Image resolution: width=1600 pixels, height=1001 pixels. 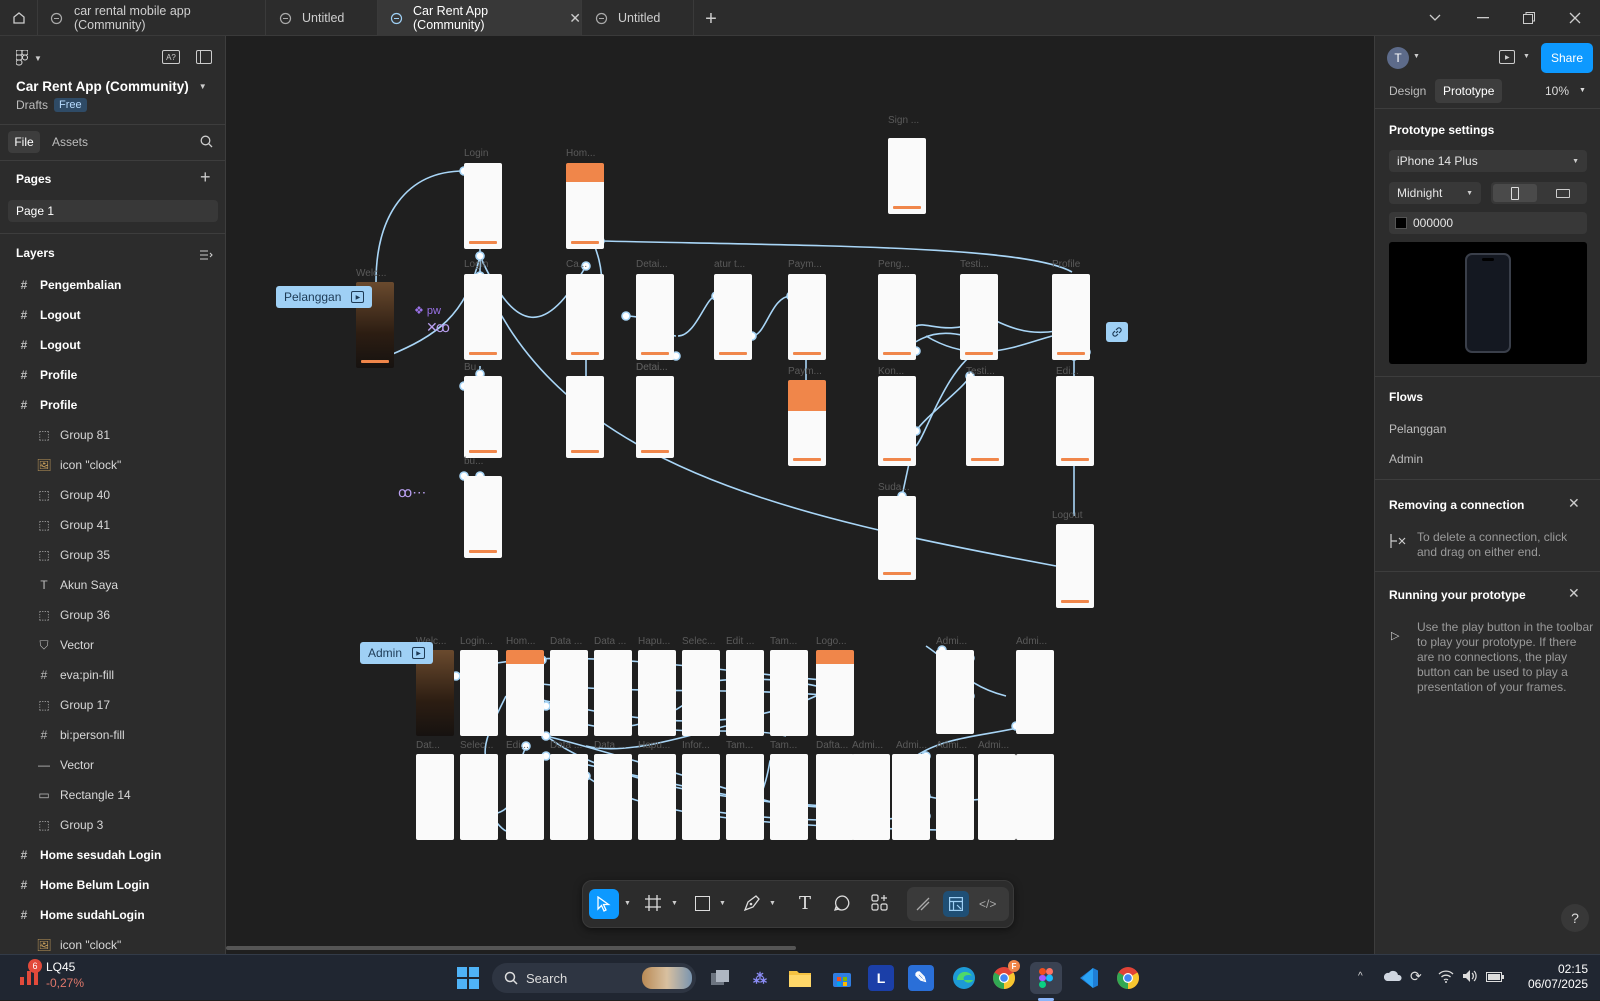 What do you see at coordinates (1066, 264) in the screenshot?
I see `frame-name-label: Profile` at bounding box center [1066, 264].